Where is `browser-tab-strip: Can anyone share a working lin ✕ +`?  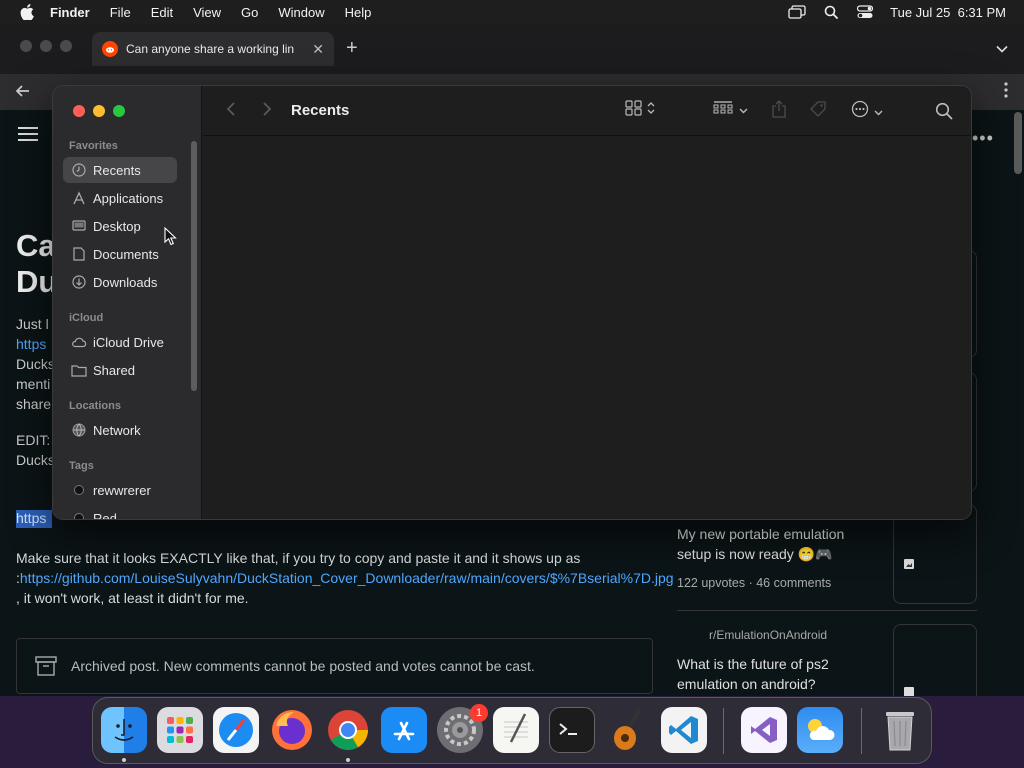 browser-tab-strip: Can anyone share a working lin ✕ + is located at coordinates (512, 49).